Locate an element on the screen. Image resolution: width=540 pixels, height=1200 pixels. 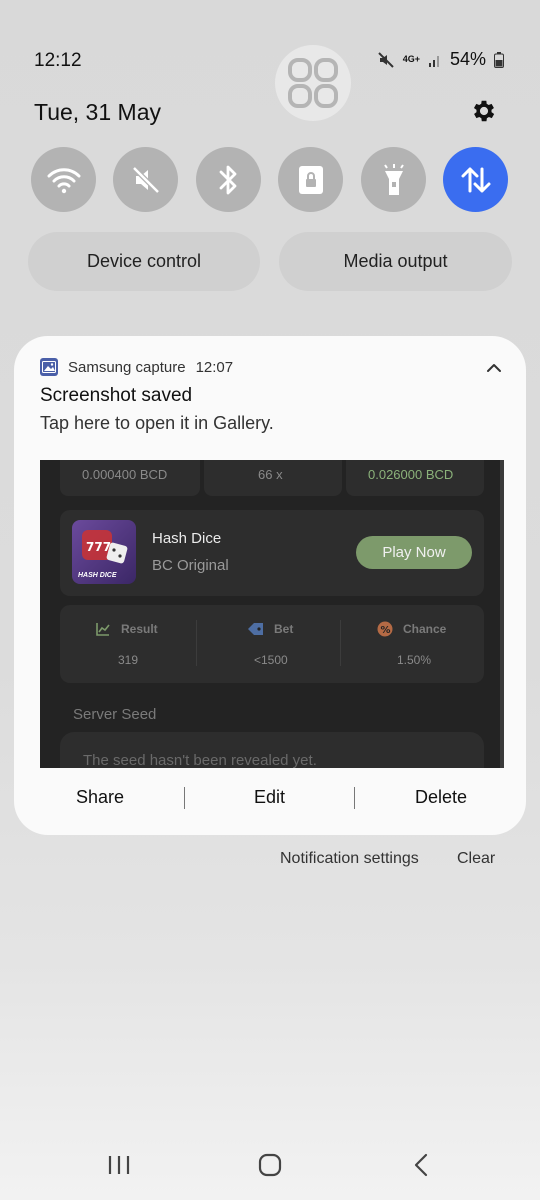
mute-icon is located at coordinates (145, 179).